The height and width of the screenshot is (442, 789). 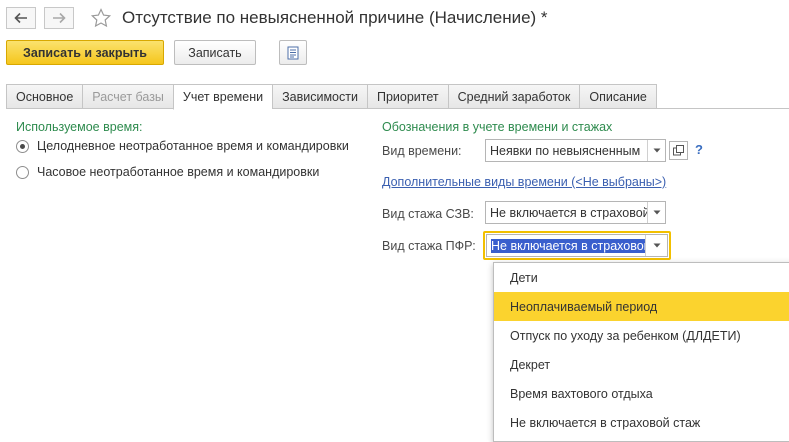 What do you see at coordinates (85, 52) in the screenshot?
I see `save-and-close-button: Записать и закрыть` at bounding box center [85, 52].